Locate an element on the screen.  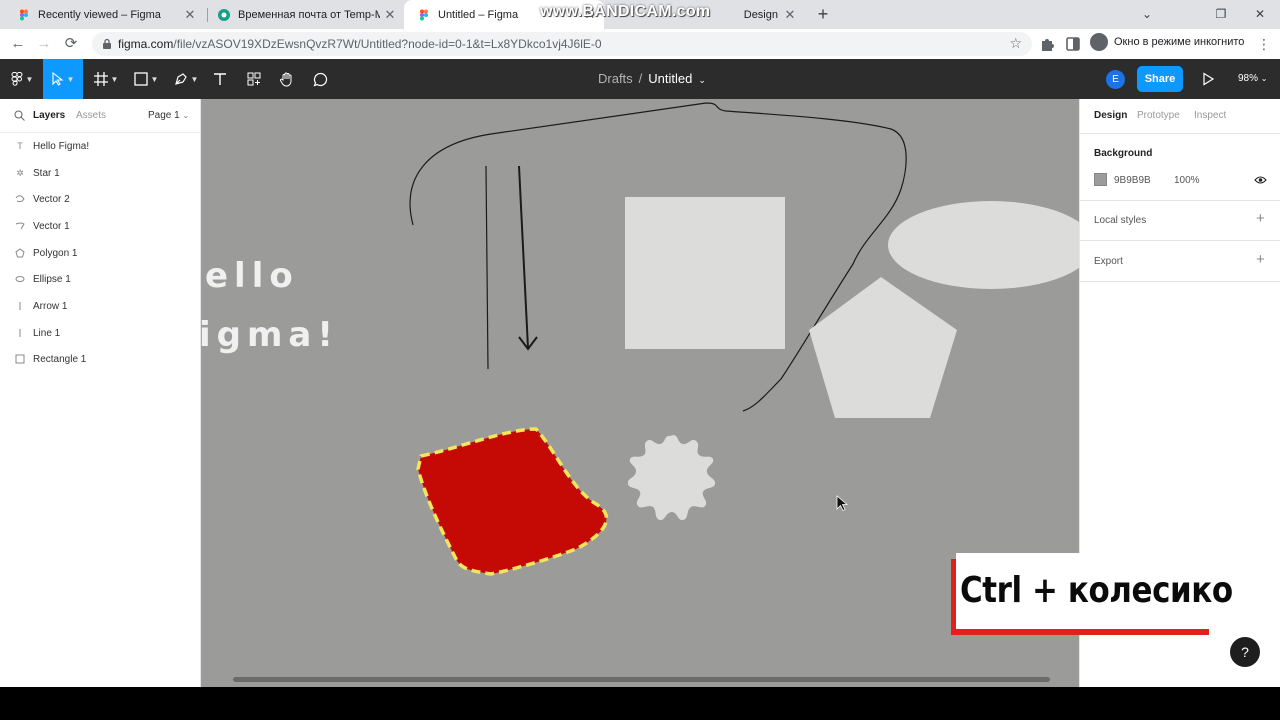
breadcrumb-drafts: Drafts is located at coordinates (615, 78).